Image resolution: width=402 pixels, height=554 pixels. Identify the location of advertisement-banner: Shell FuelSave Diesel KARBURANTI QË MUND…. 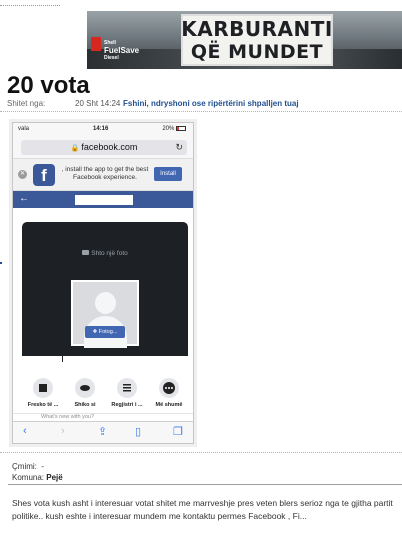
(244, 40).